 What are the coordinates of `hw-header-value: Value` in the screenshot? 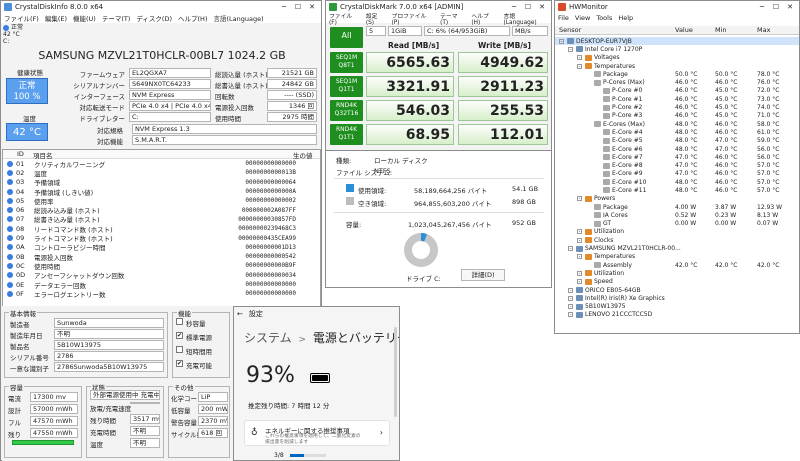 It's located at (684, 30).